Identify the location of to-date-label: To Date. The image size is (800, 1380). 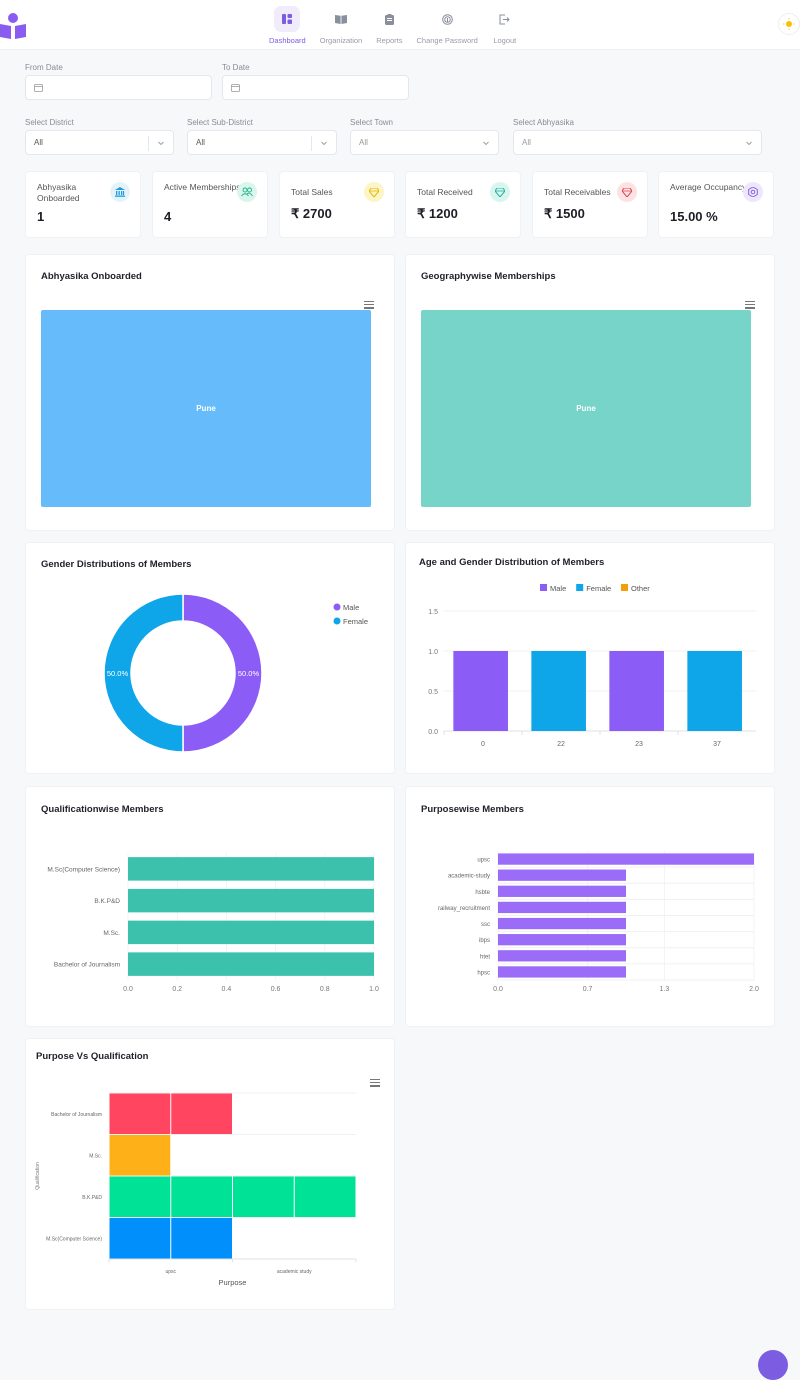
(236, 67).